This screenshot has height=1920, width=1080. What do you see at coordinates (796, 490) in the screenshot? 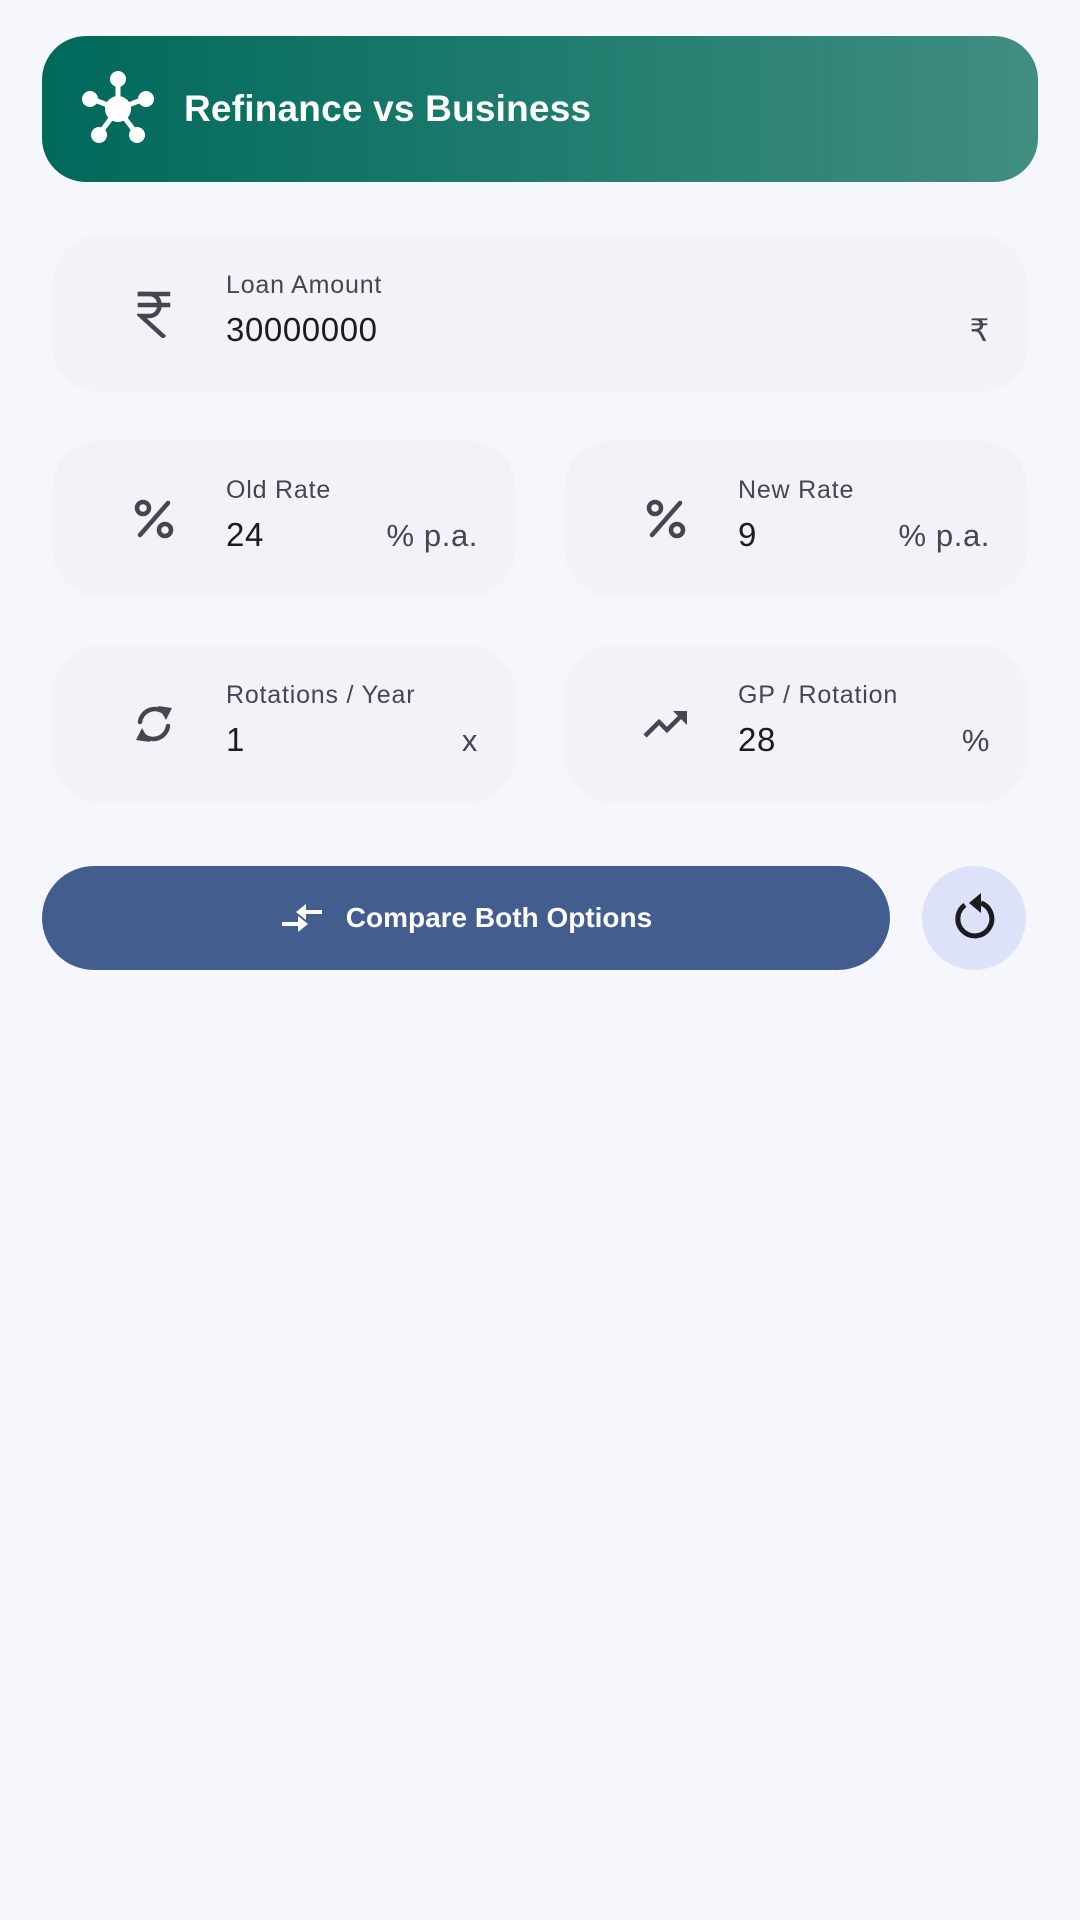
I see `new-rate-label: New Rate` at bounding box center [796, 490].